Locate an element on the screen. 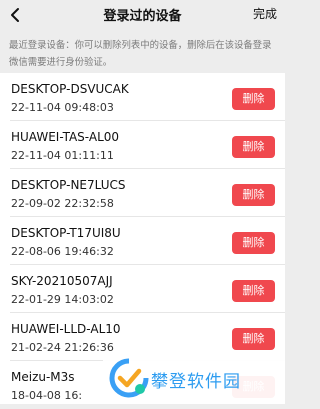 The image size is (320, 409). device-login-time: 22-11-04 09:48:03 is located at coordinates (62, 107).